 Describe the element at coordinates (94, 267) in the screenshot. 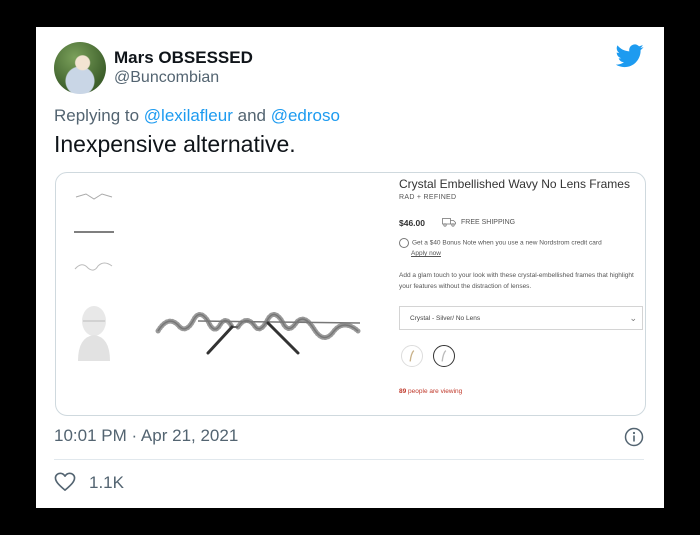

I see `thumbnail-glasses-angle` at that location.